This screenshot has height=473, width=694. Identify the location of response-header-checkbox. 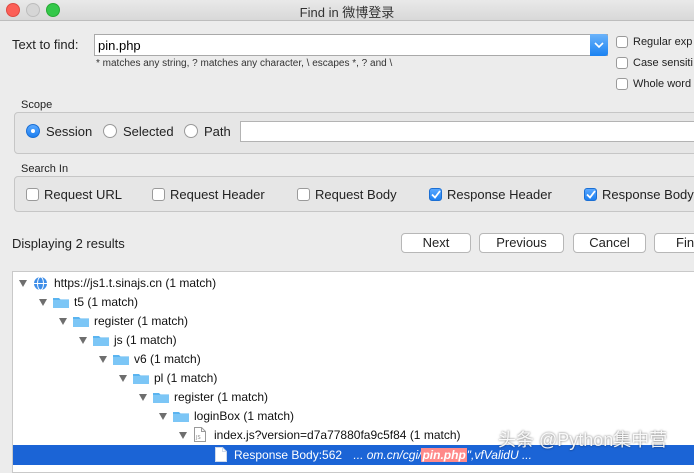
(435, 194).